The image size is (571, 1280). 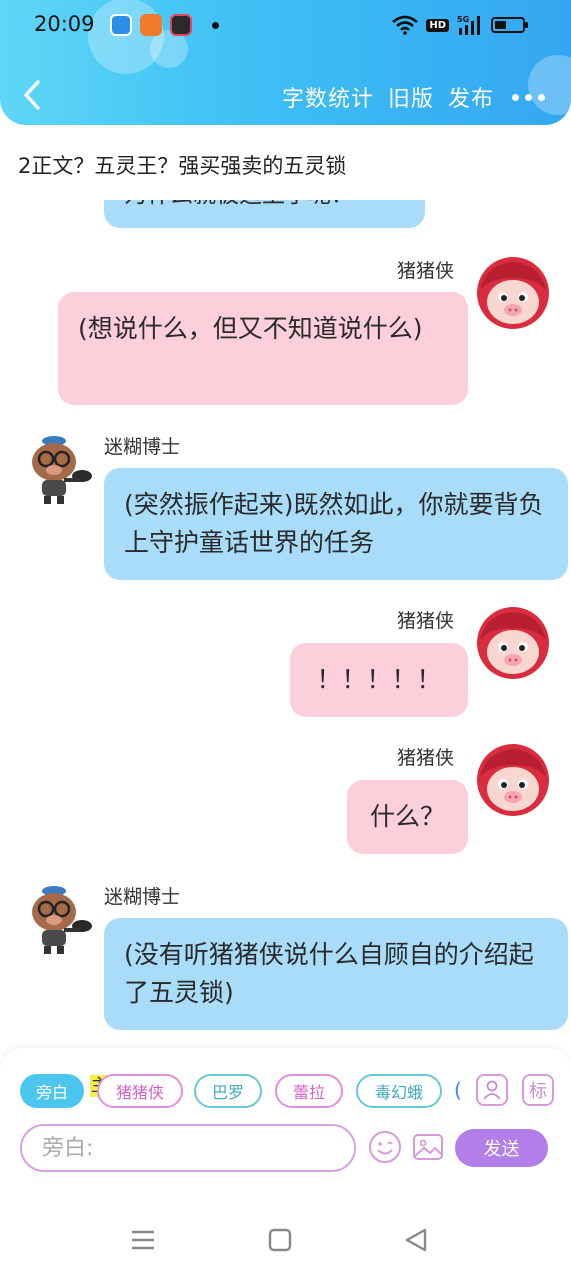 I want to click on system-icons: HD 5G, so click(x=460, y=25).